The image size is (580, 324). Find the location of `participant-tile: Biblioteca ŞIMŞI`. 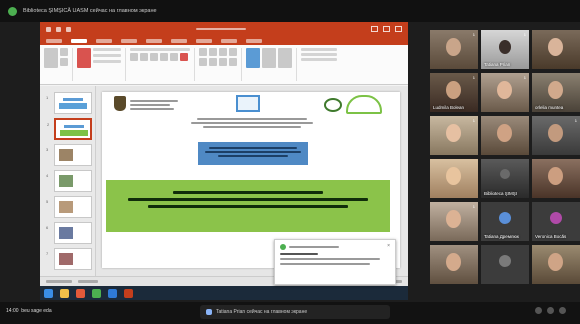

participant-tile: Biblioteca ŞIMŞI is located at coordinates (505, 178).